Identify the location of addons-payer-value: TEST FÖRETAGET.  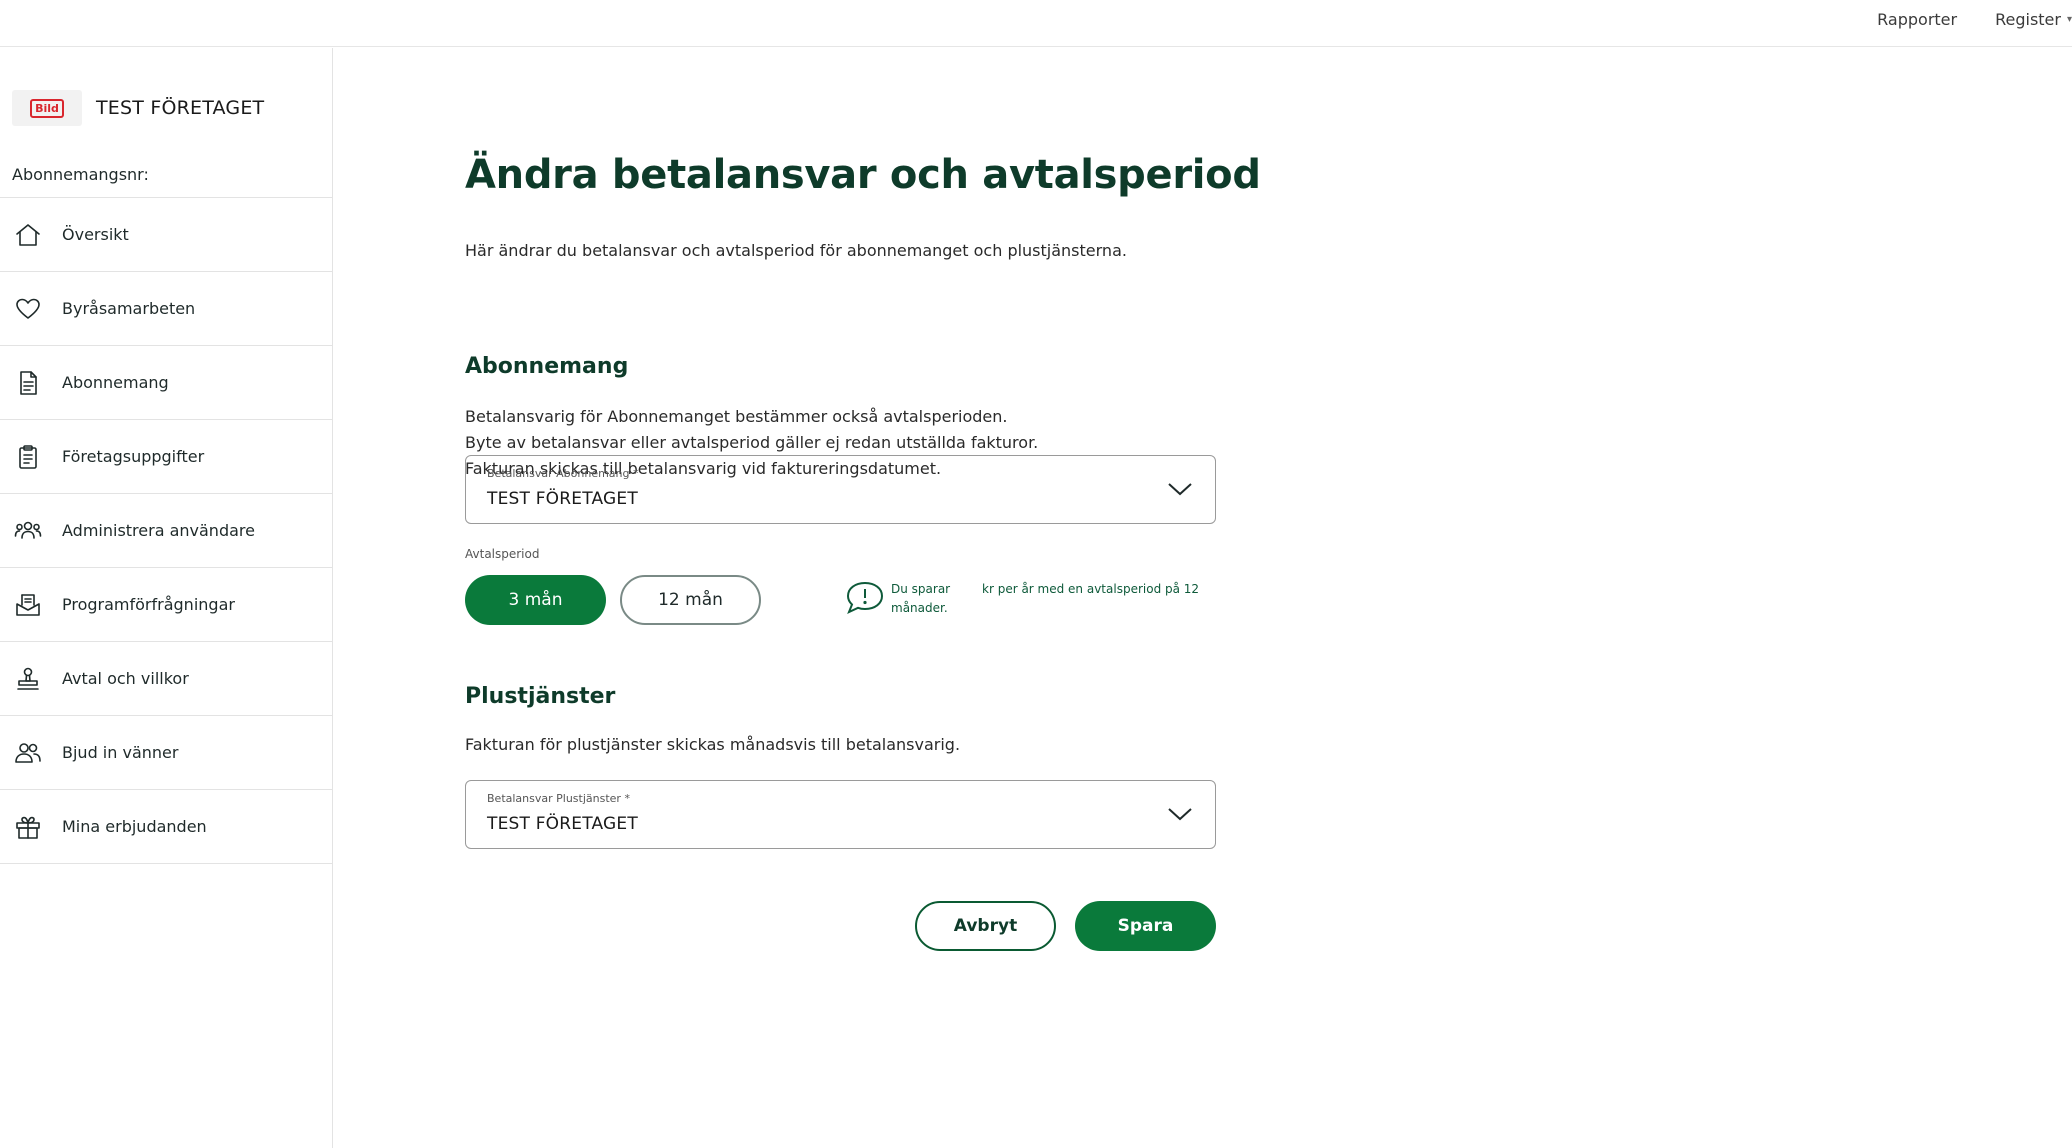
(562, 824).